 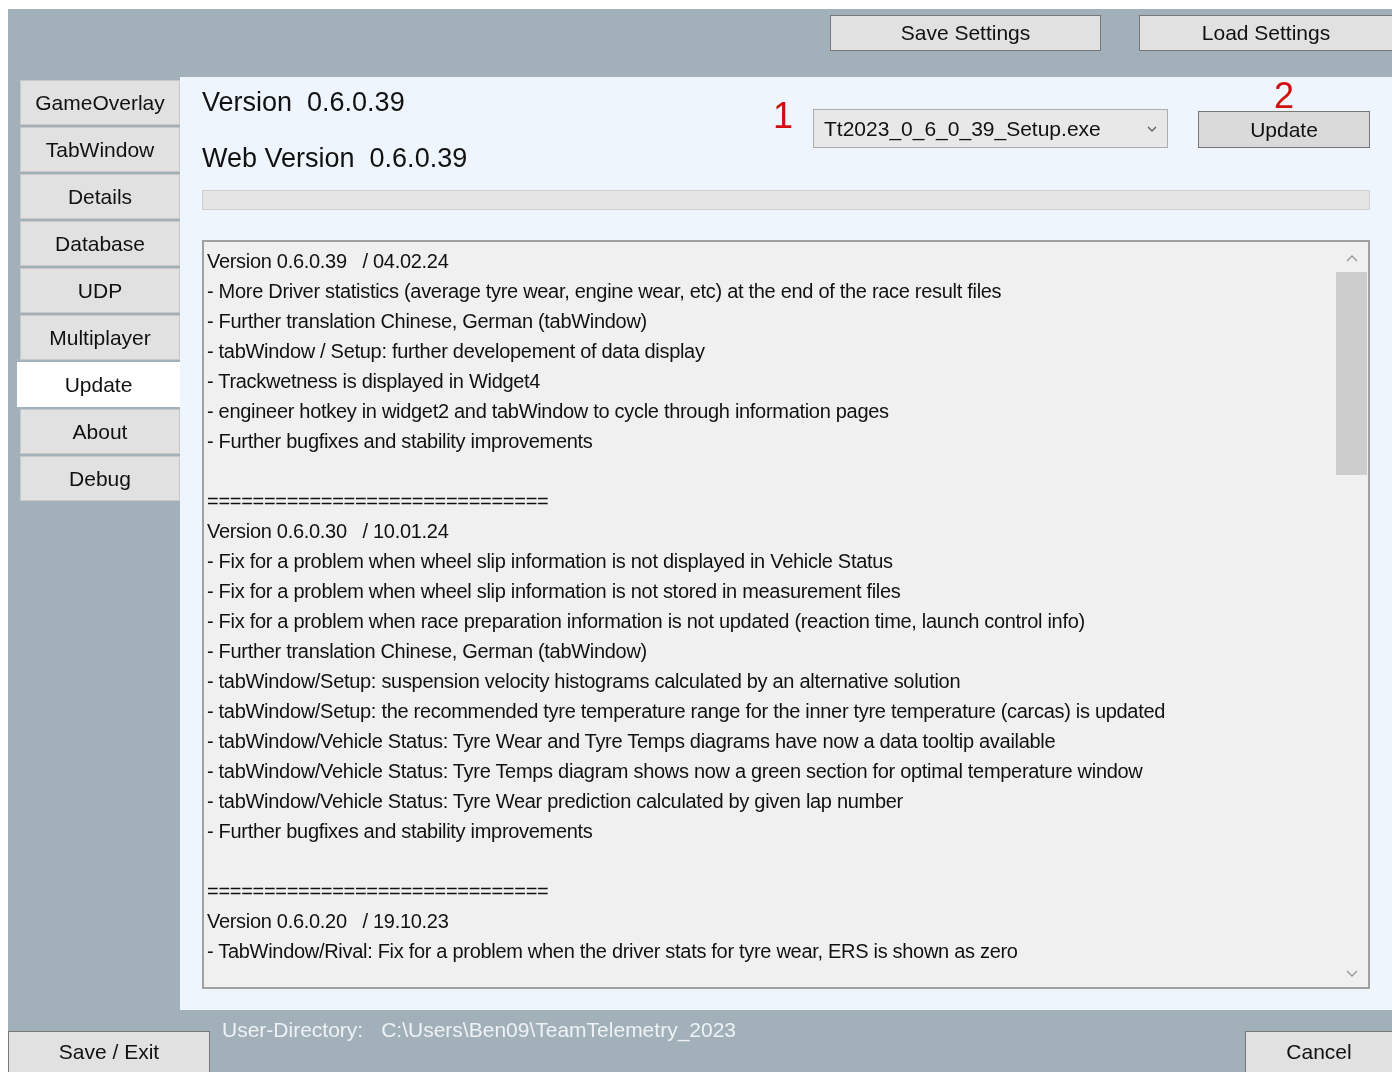 What do you see at coordinates (335, 158) in the screenshot?
I see `web-version-text: Web Version 0.6.0.39` at bounding box center [335, 158].